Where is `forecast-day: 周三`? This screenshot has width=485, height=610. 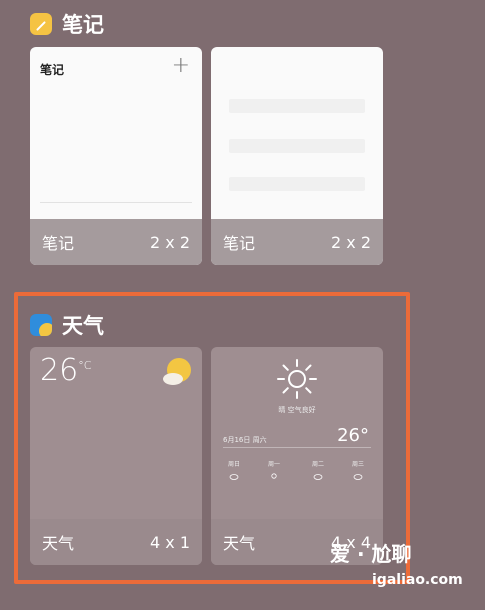 forecast-day: 周三 is located at coordinates (358, 471).